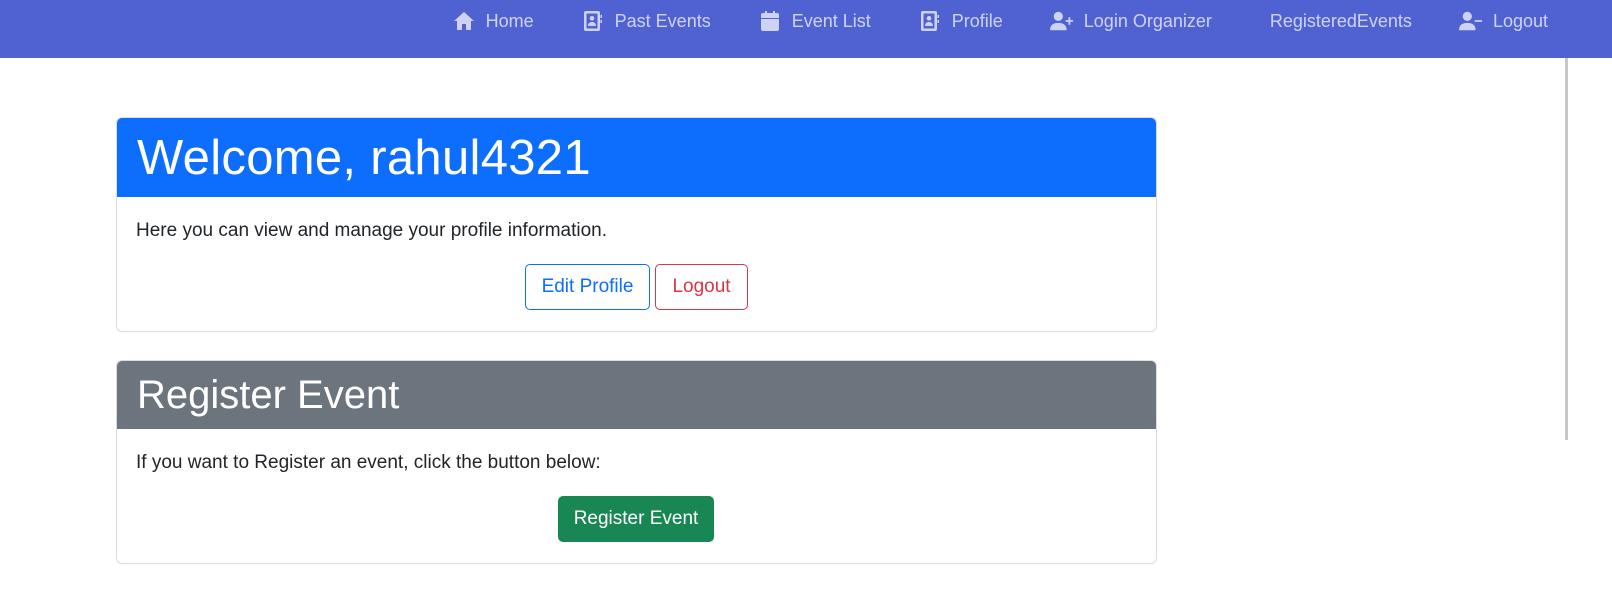 The width and height of the screenshot is (1612, 608). I want to click on nav-registered-events-label: RegisteredEvents, so click(1340, 20).